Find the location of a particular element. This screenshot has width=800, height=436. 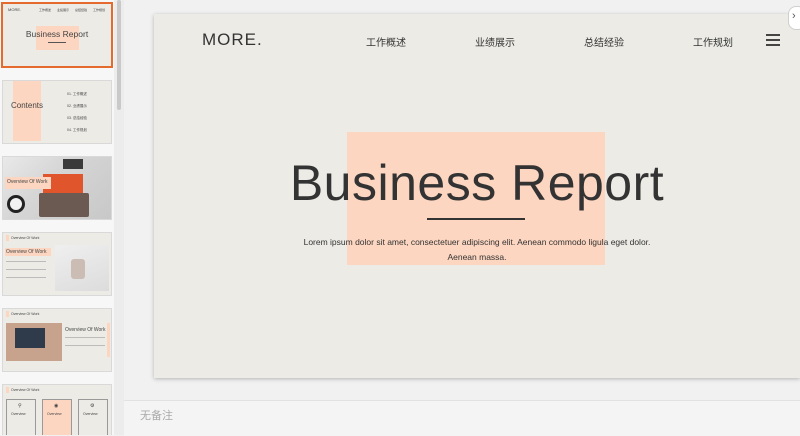

thumb-nav-1: 工作概述 is located at coordinates (45, 10).